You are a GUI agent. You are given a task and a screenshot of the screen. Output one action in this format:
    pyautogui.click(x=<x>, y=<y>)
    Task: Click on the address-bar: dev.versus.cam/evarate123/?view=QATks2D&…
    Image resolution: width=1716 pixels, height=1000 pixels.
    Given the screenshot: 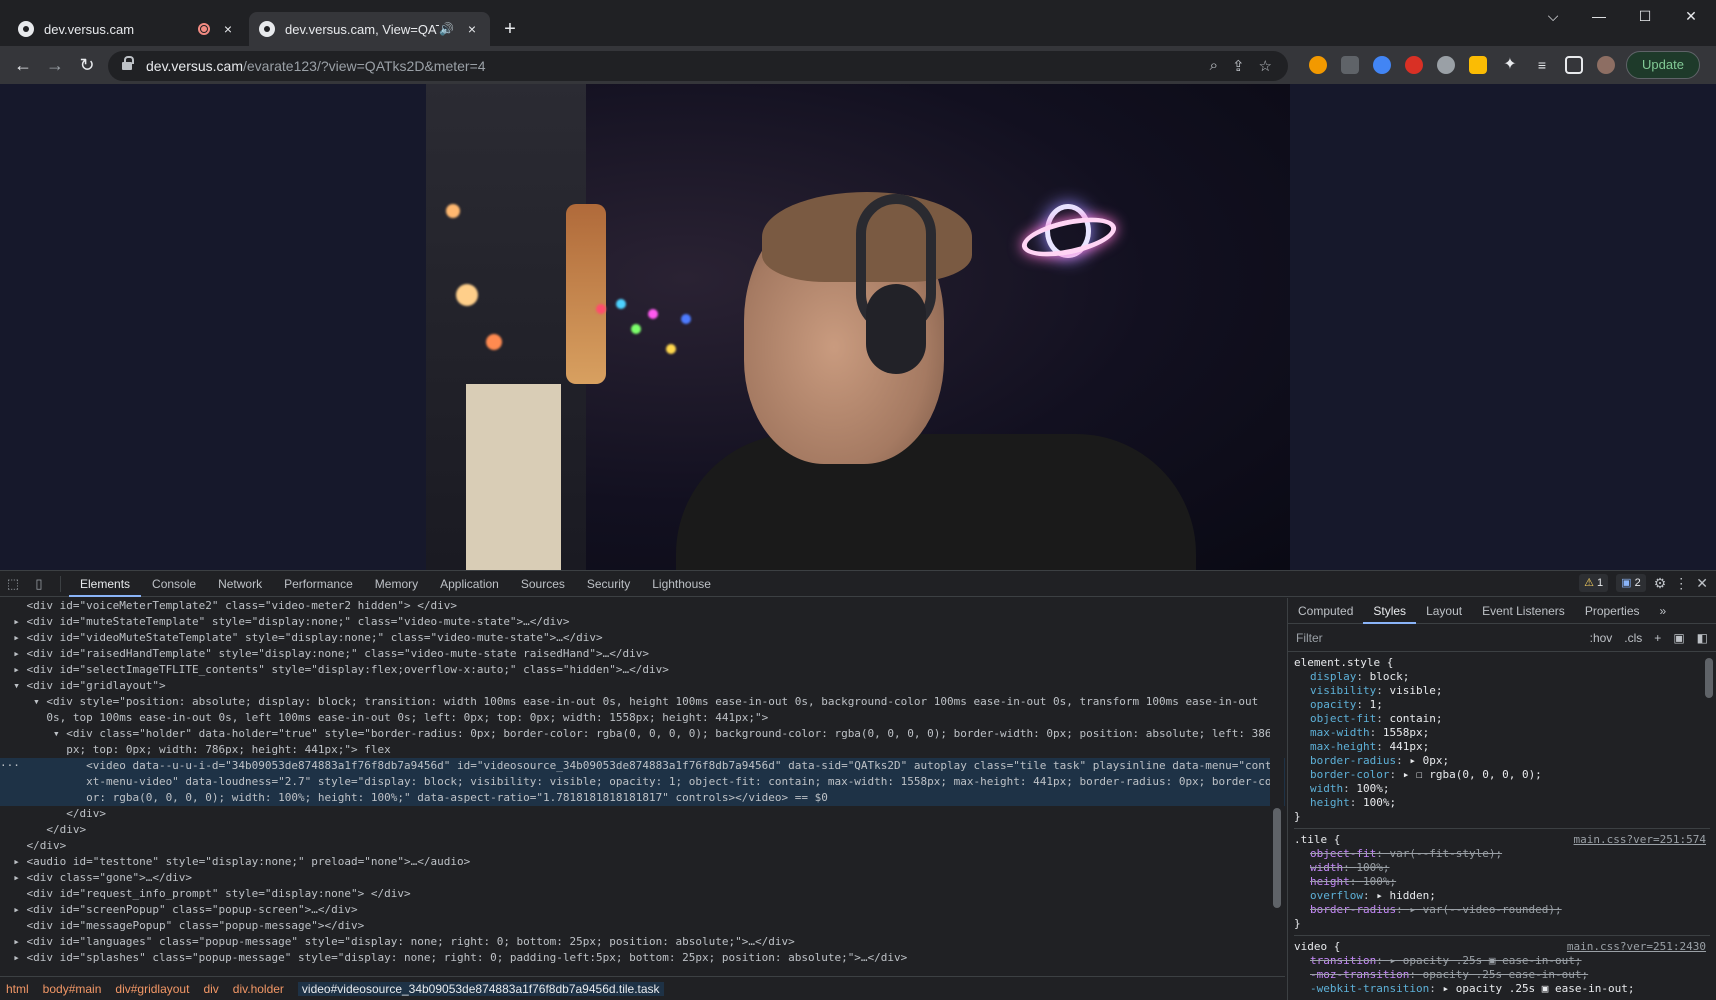 What is the action you would take?
    pyautogui.click(x=698, y=66)
    